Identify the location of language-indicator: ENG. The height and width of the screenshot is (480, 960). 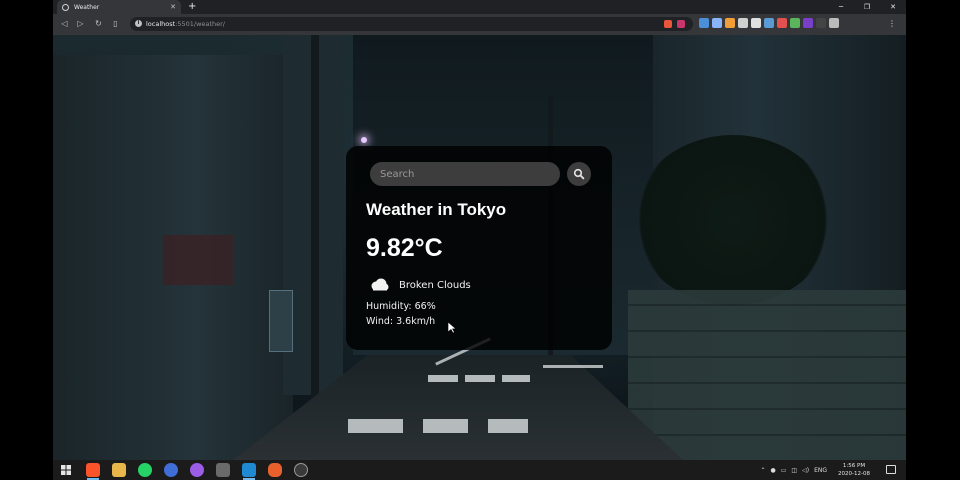
(820, 470).